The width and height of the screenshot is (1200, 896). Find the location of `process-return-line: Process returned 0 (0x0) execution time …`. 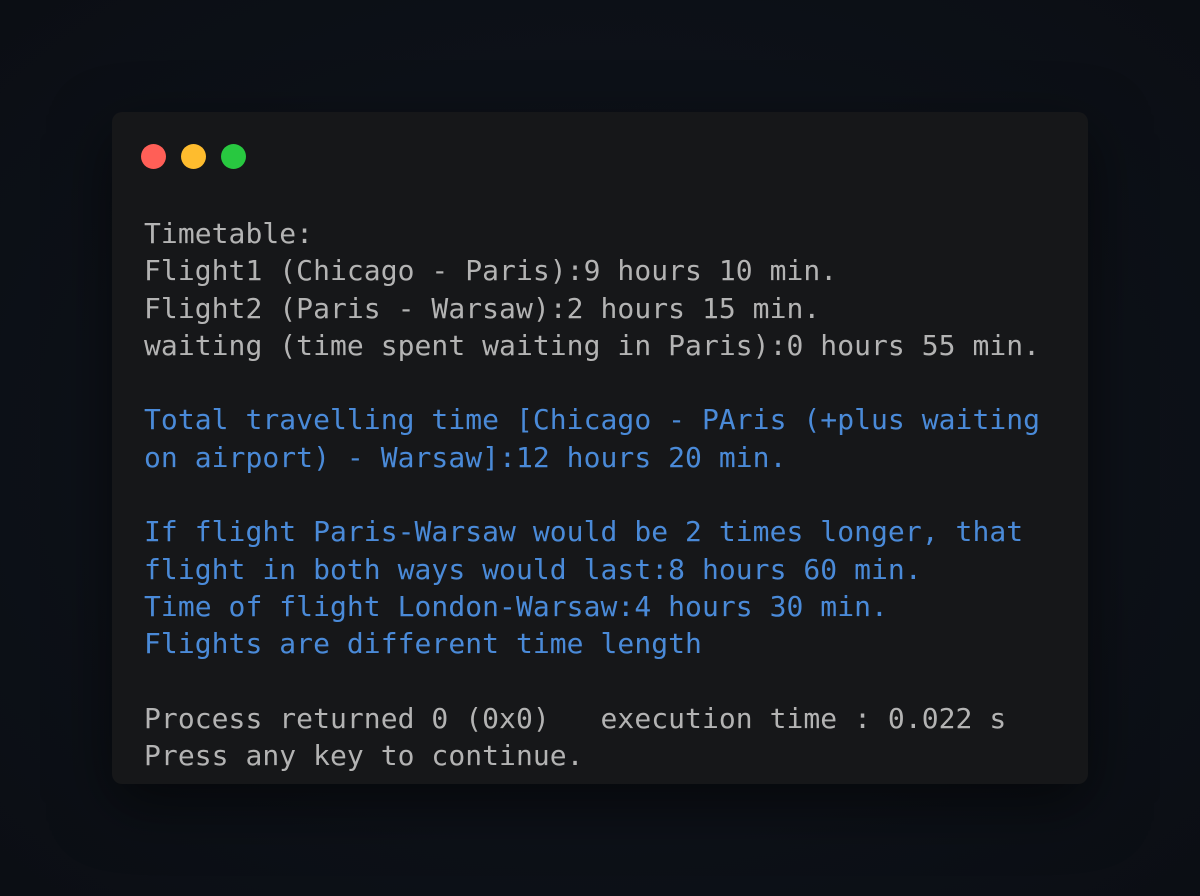

process-return-line: Process returned 0 (0x0) execution time … is located at coordinates (575, 718).